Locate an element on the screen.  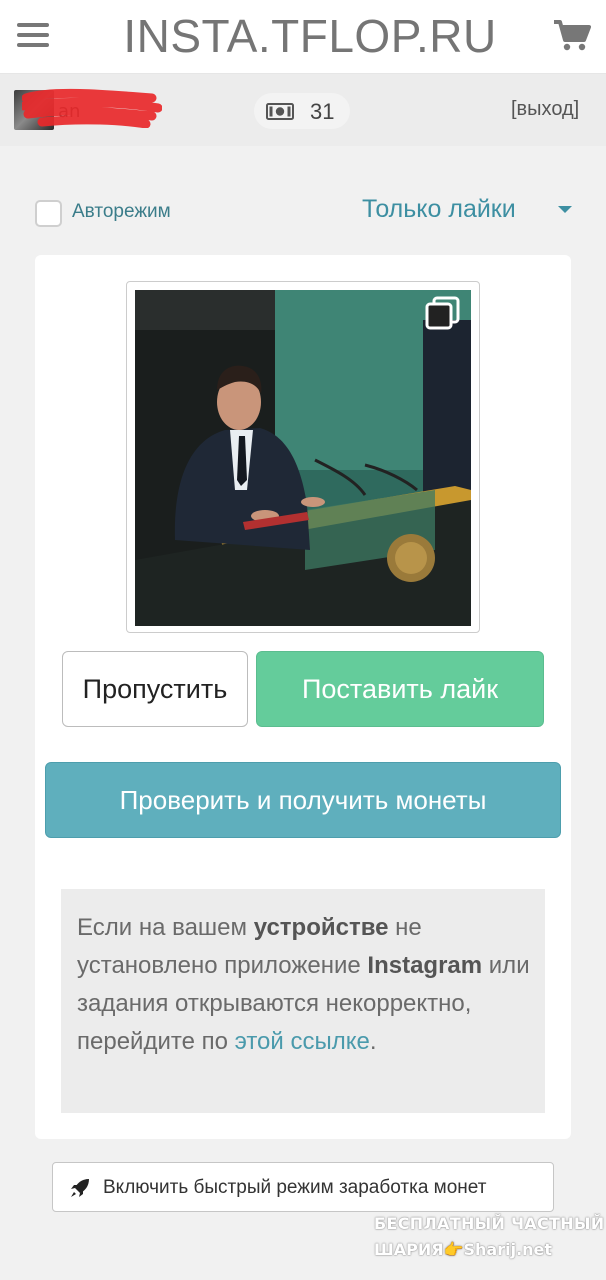
skip-button: Пропустить is located at coordinates (155, 689).